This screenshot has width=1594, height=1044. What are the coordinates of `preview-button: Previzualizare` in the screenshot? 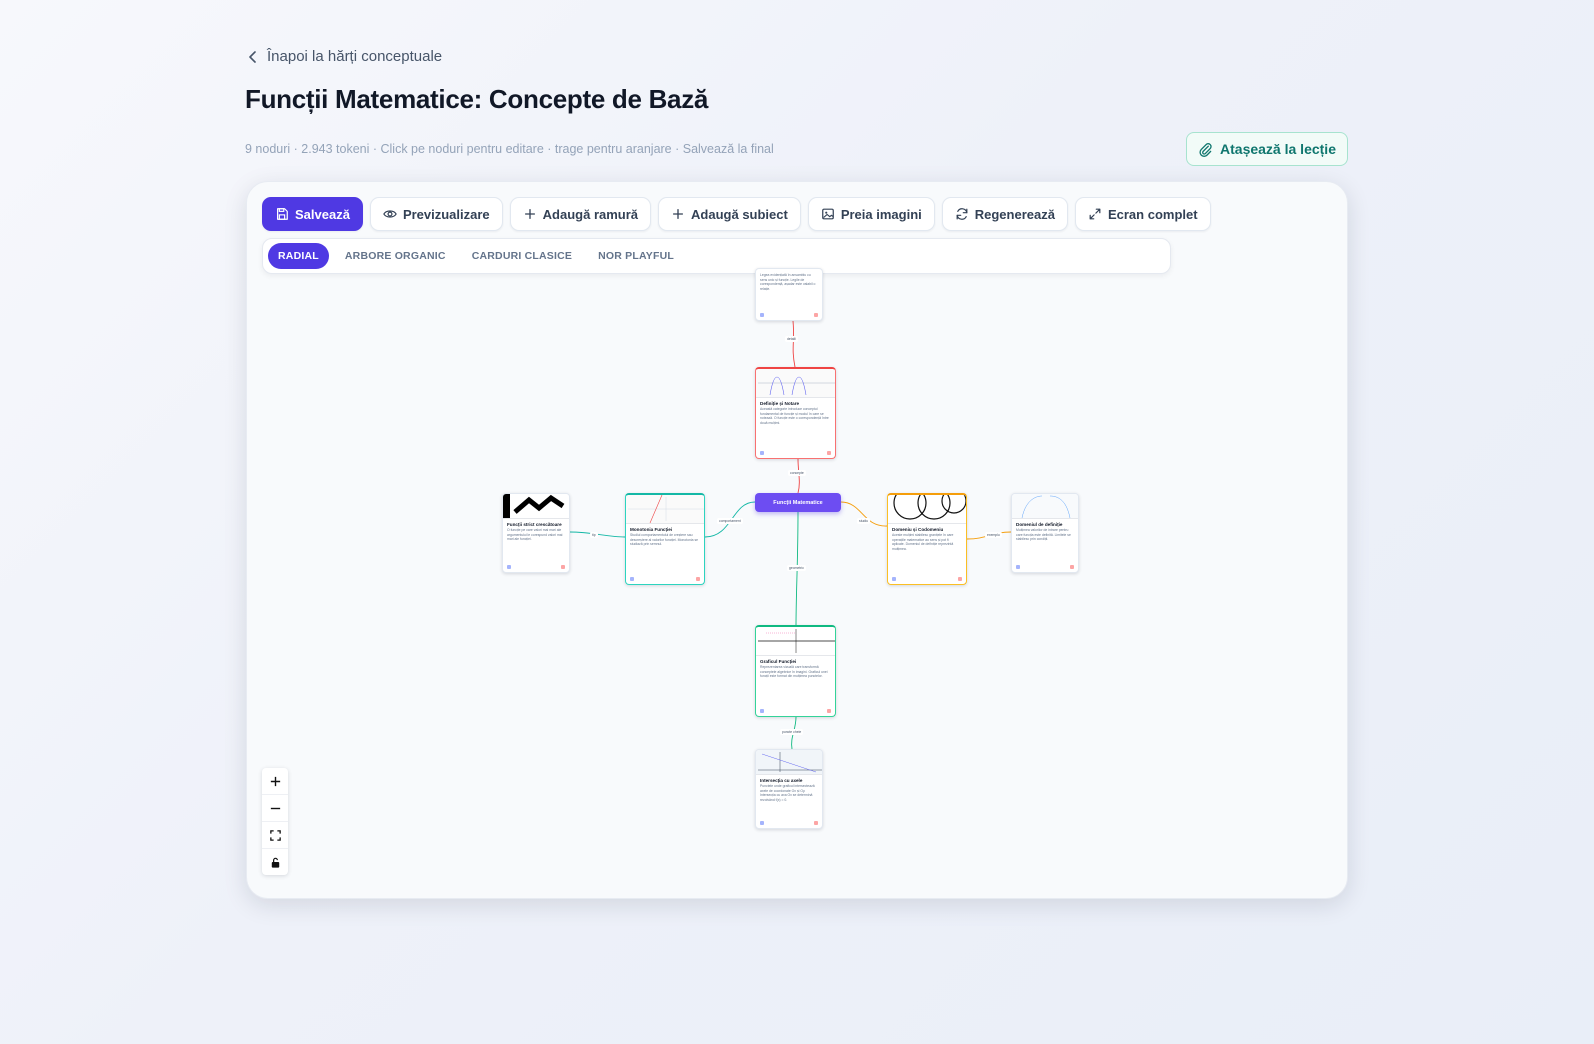 It's located at (436, 214).